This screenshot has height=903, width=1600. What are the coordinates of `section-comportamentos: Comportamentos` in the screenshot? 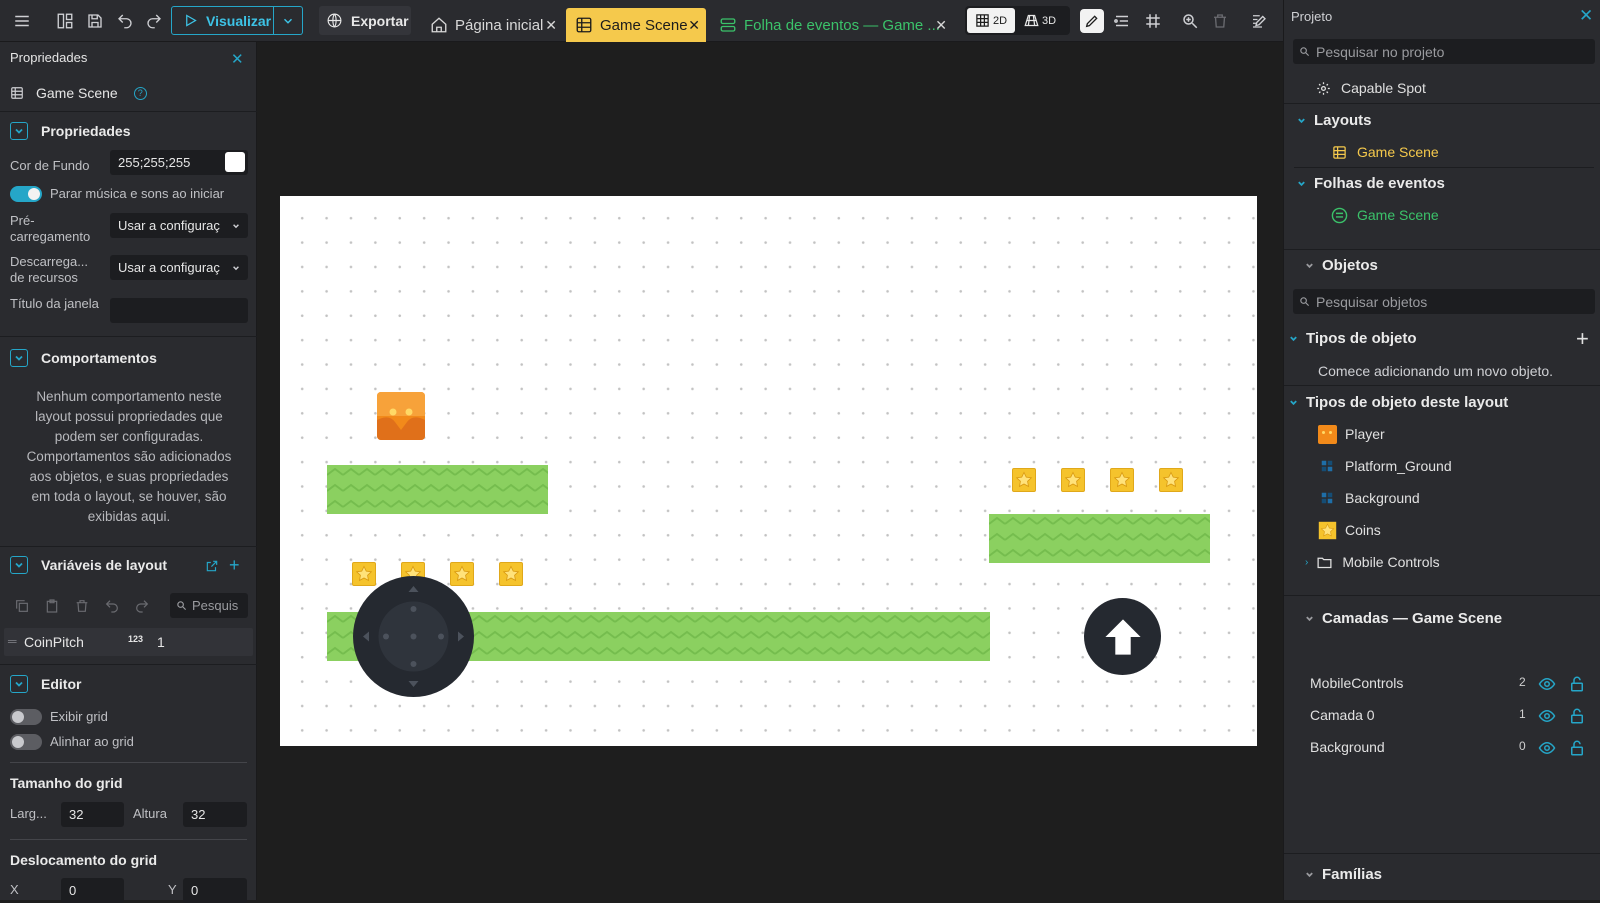 It's located at (83, 358).